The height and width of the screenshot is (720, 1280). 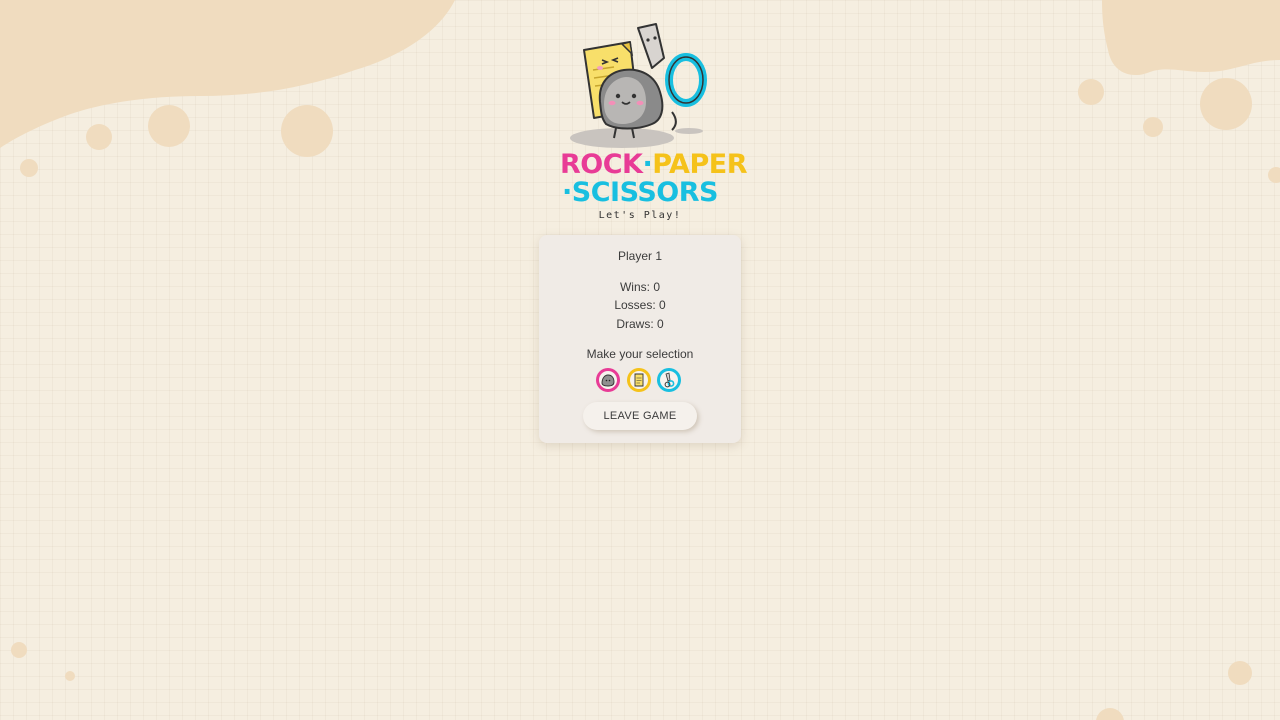 I want to click on leave-game-button: LEAVE GAME, so click(x=640, y=416).